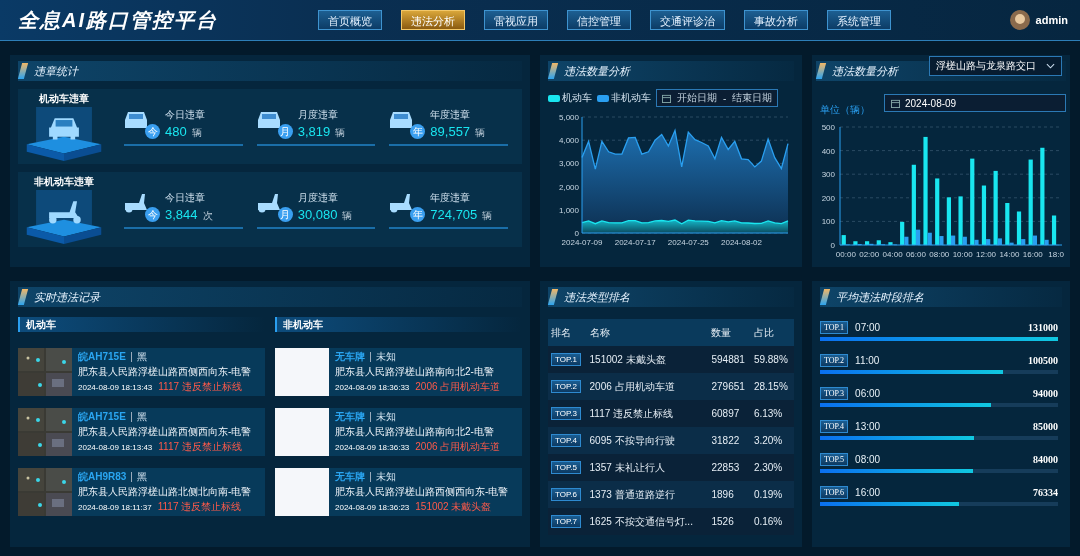  What do you see at coordinates (772, 494) in the screenshot?
I see `table-cell: 0.19%` at bounding box center [772, 494].